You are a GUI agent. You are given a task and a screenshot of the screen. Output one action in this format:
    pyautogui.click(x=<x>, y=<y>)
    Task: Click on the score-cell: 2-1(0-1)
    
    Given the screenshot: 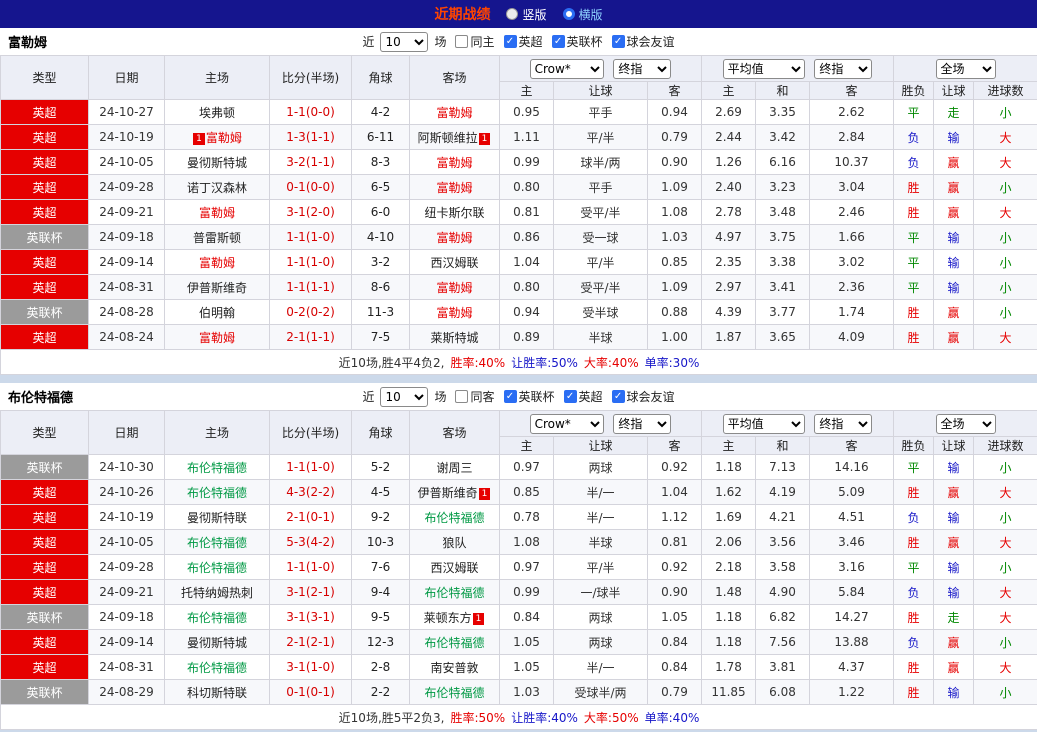 What is the action you would take?
    pyautogui.click(x=310, y=517)
    